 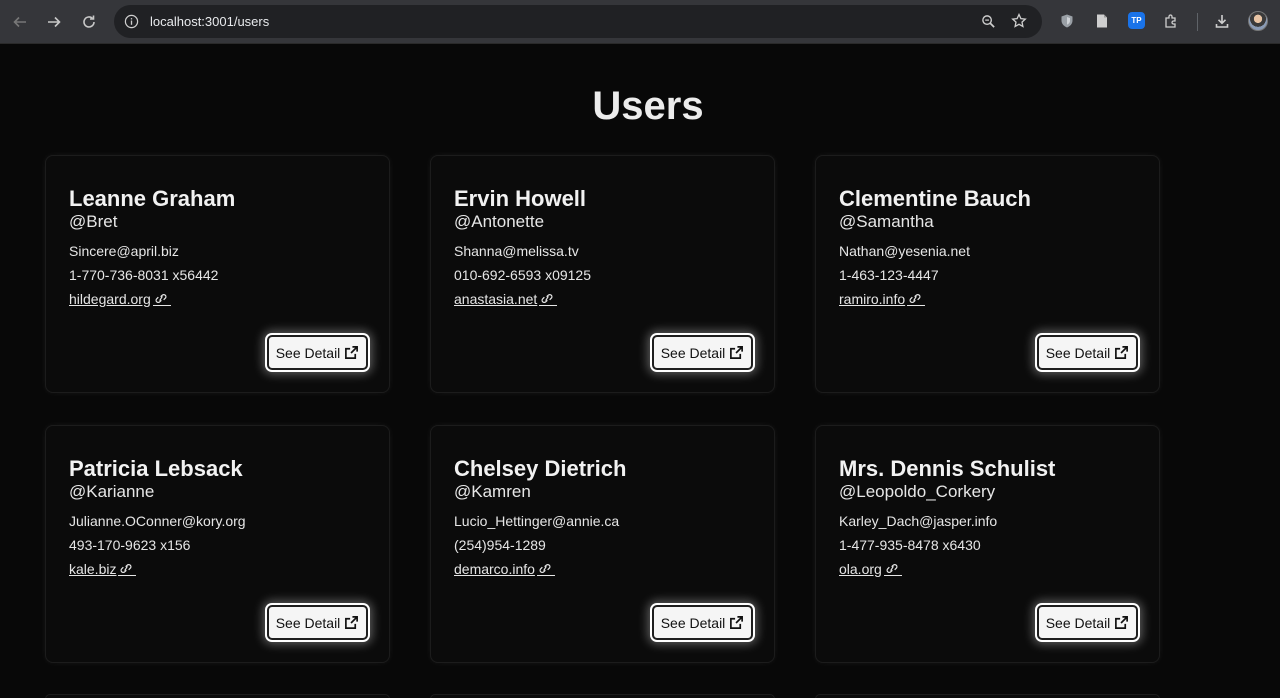 I want to click on arrow-left-icon, so click(x=19, y=22).